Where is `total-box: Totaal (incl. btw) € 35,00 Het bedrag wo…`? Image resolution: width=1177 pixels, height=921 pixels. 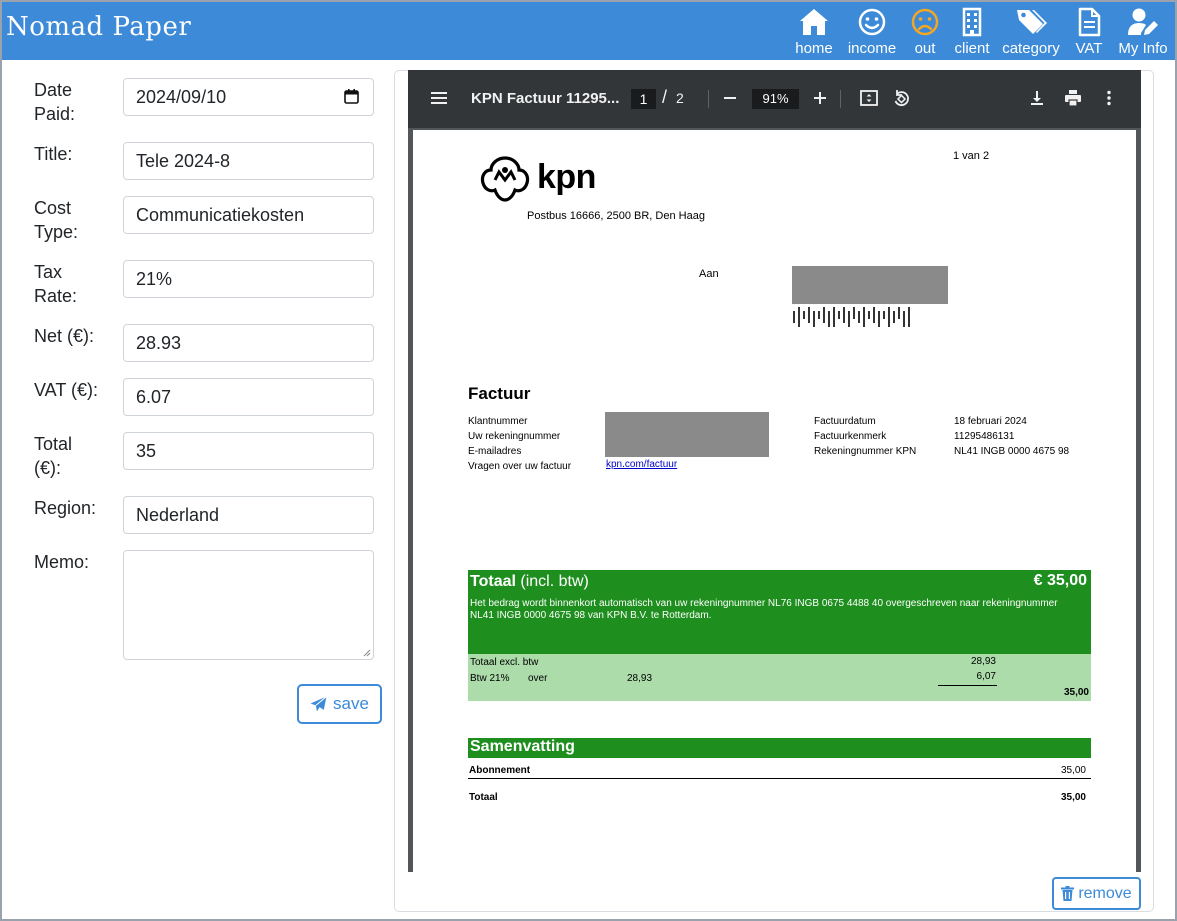 total-box: Totaal (incl. btw) € 35,00 Het bedrag wo… is located at coordinates (779, 612).